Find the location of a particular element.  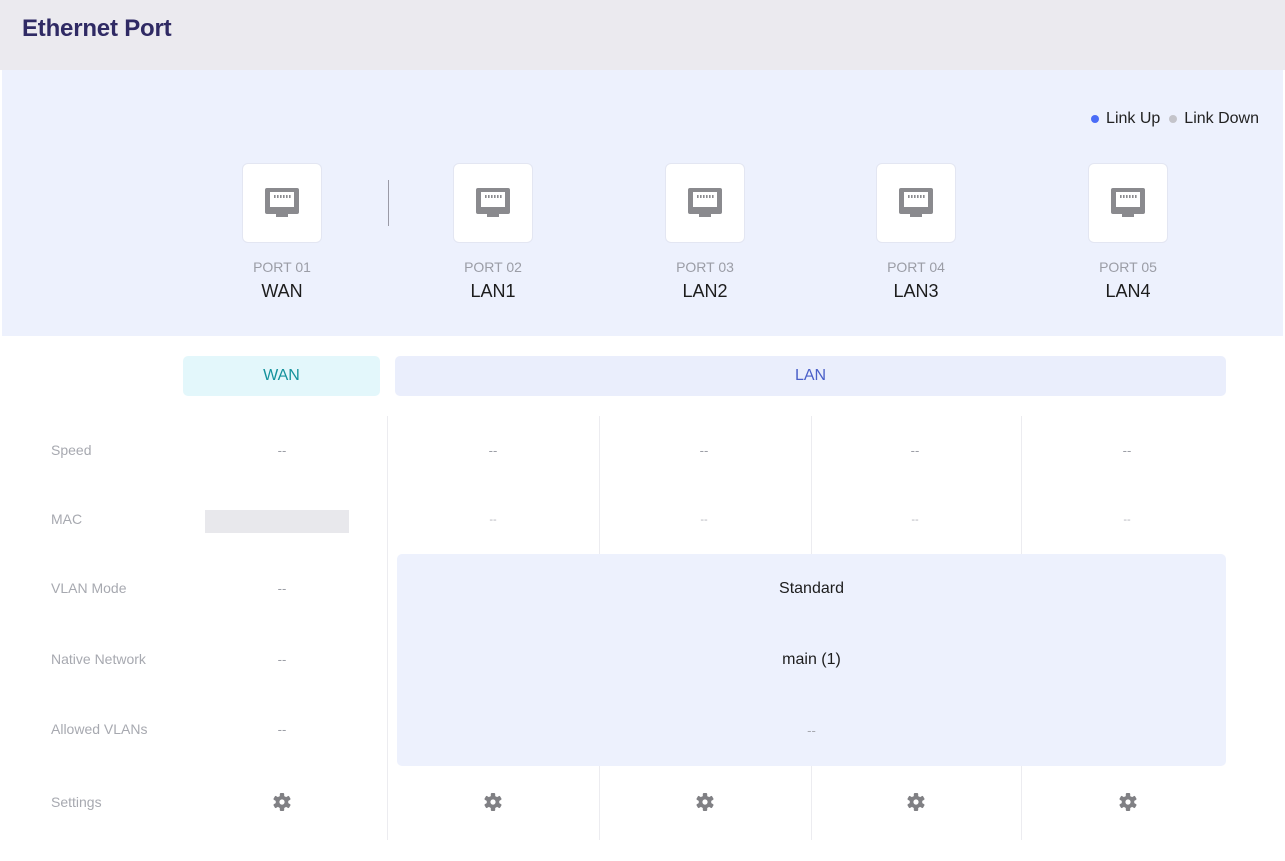

wan-speed-value: -- is located at coordinates (282, 450).